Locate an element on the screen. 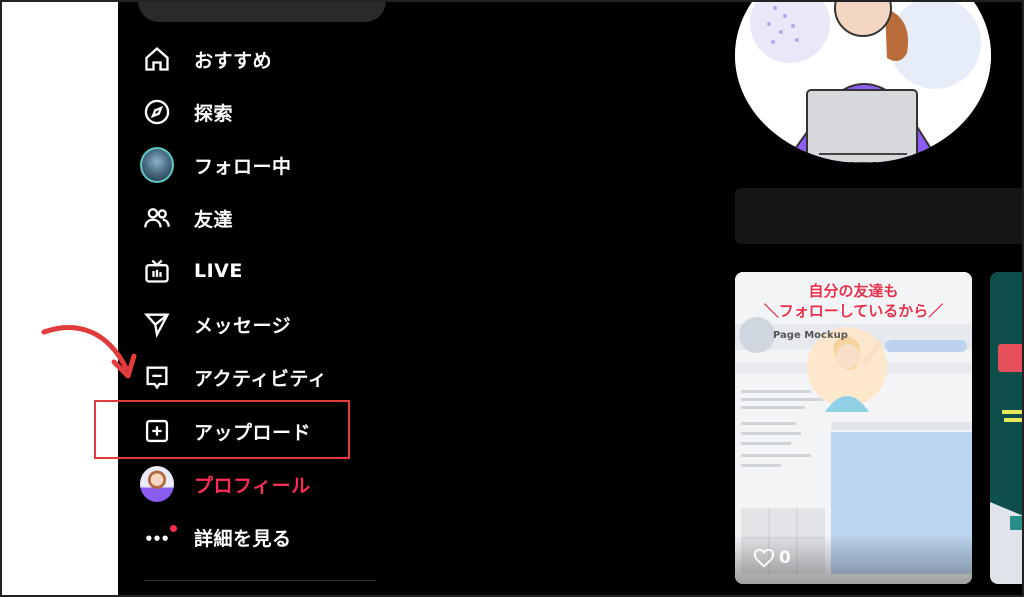 The image size is (1024, 597). sidebar-item-label: メッセージ is located at coordinates (243, 325).